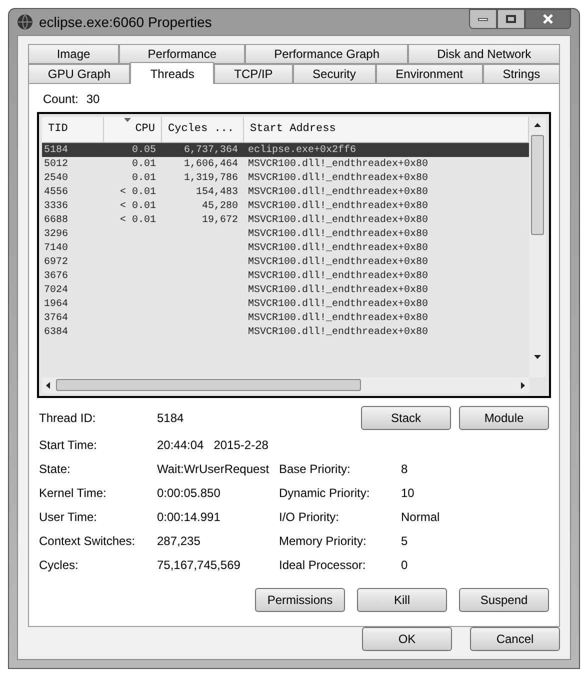 This screenshot has width=585, height=677. I want to click on column-header: TID, so click(73, 129).